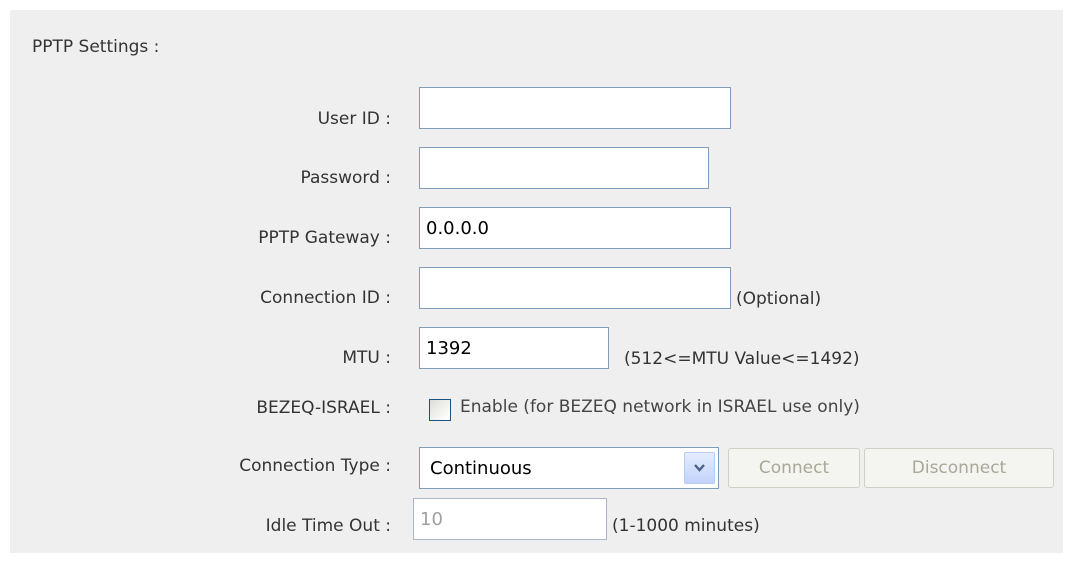  Describe the element at coordinates (686, 526) in the screenshot. I see `idle-time-out-hint: (1-1000 minutes)` at that location.